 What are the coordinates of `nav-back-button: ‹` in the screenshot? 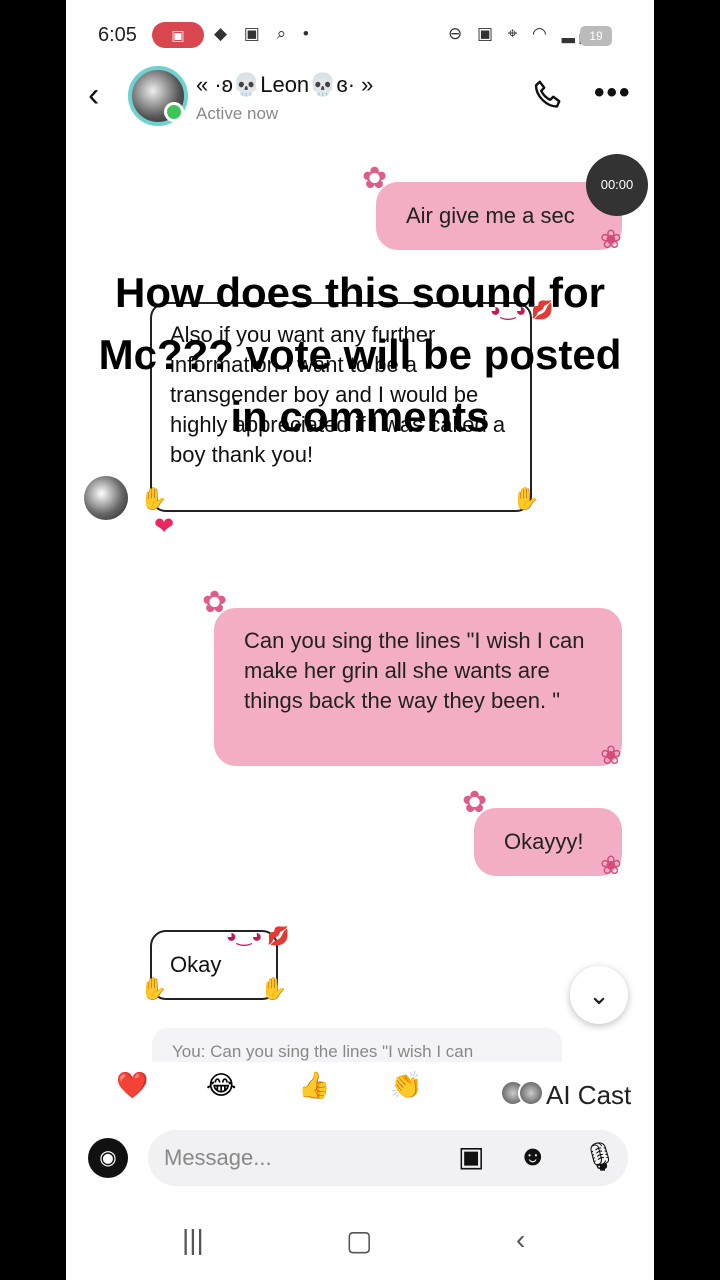 It's located at (520, 1240).